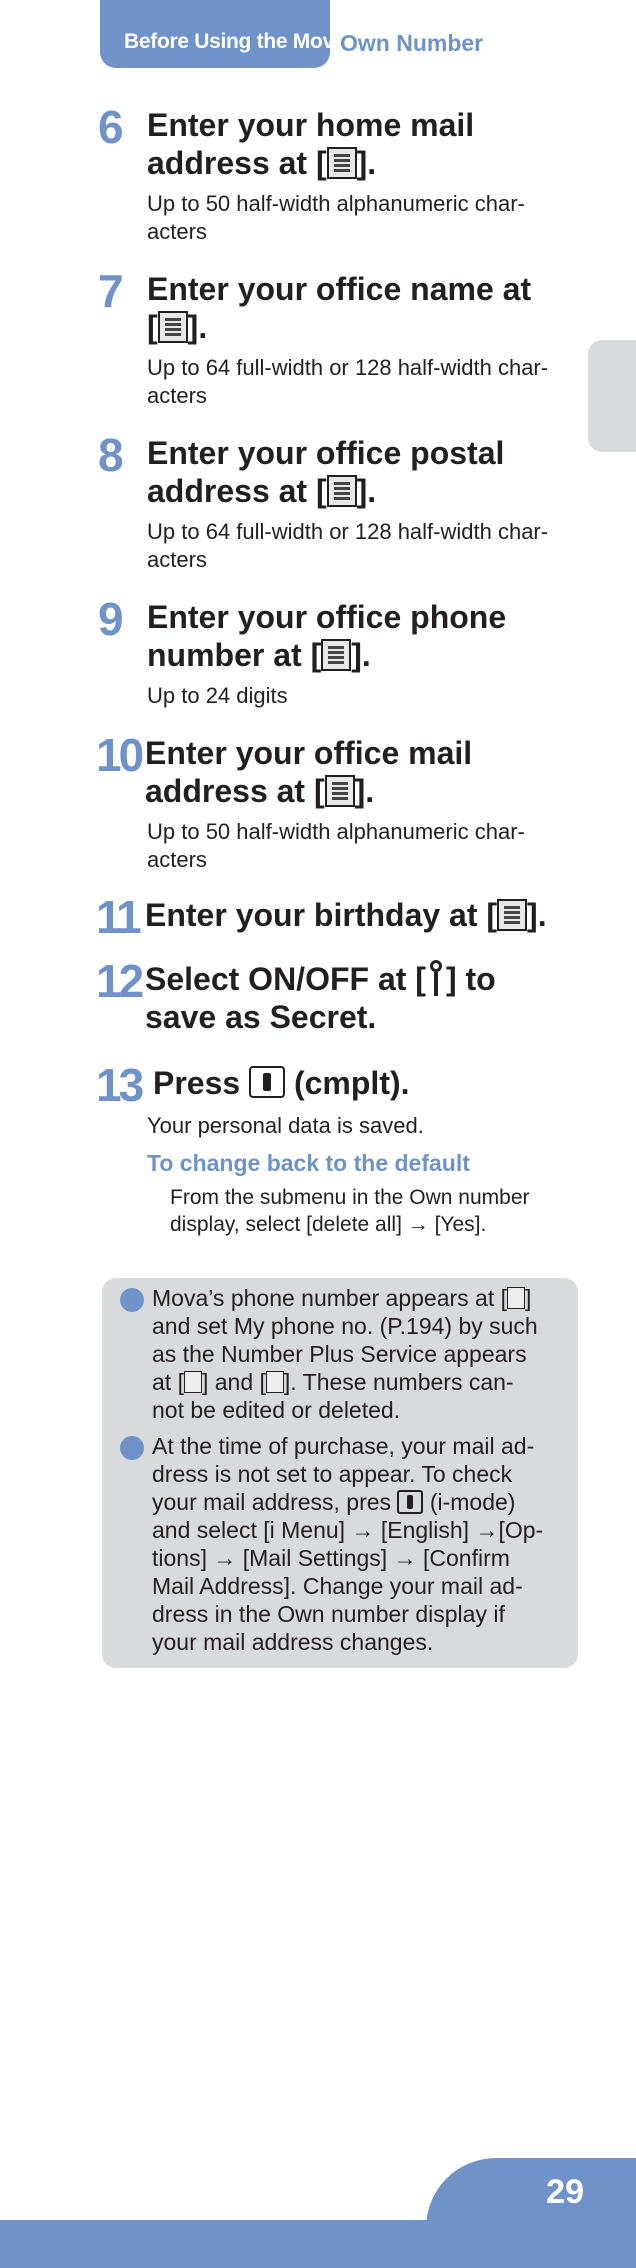 Image resolution: width=636 pixels, height=2268 pixels. Describe the element at coordinates (111, 455) in the screenshot. I see `step-number: 8` at that location.